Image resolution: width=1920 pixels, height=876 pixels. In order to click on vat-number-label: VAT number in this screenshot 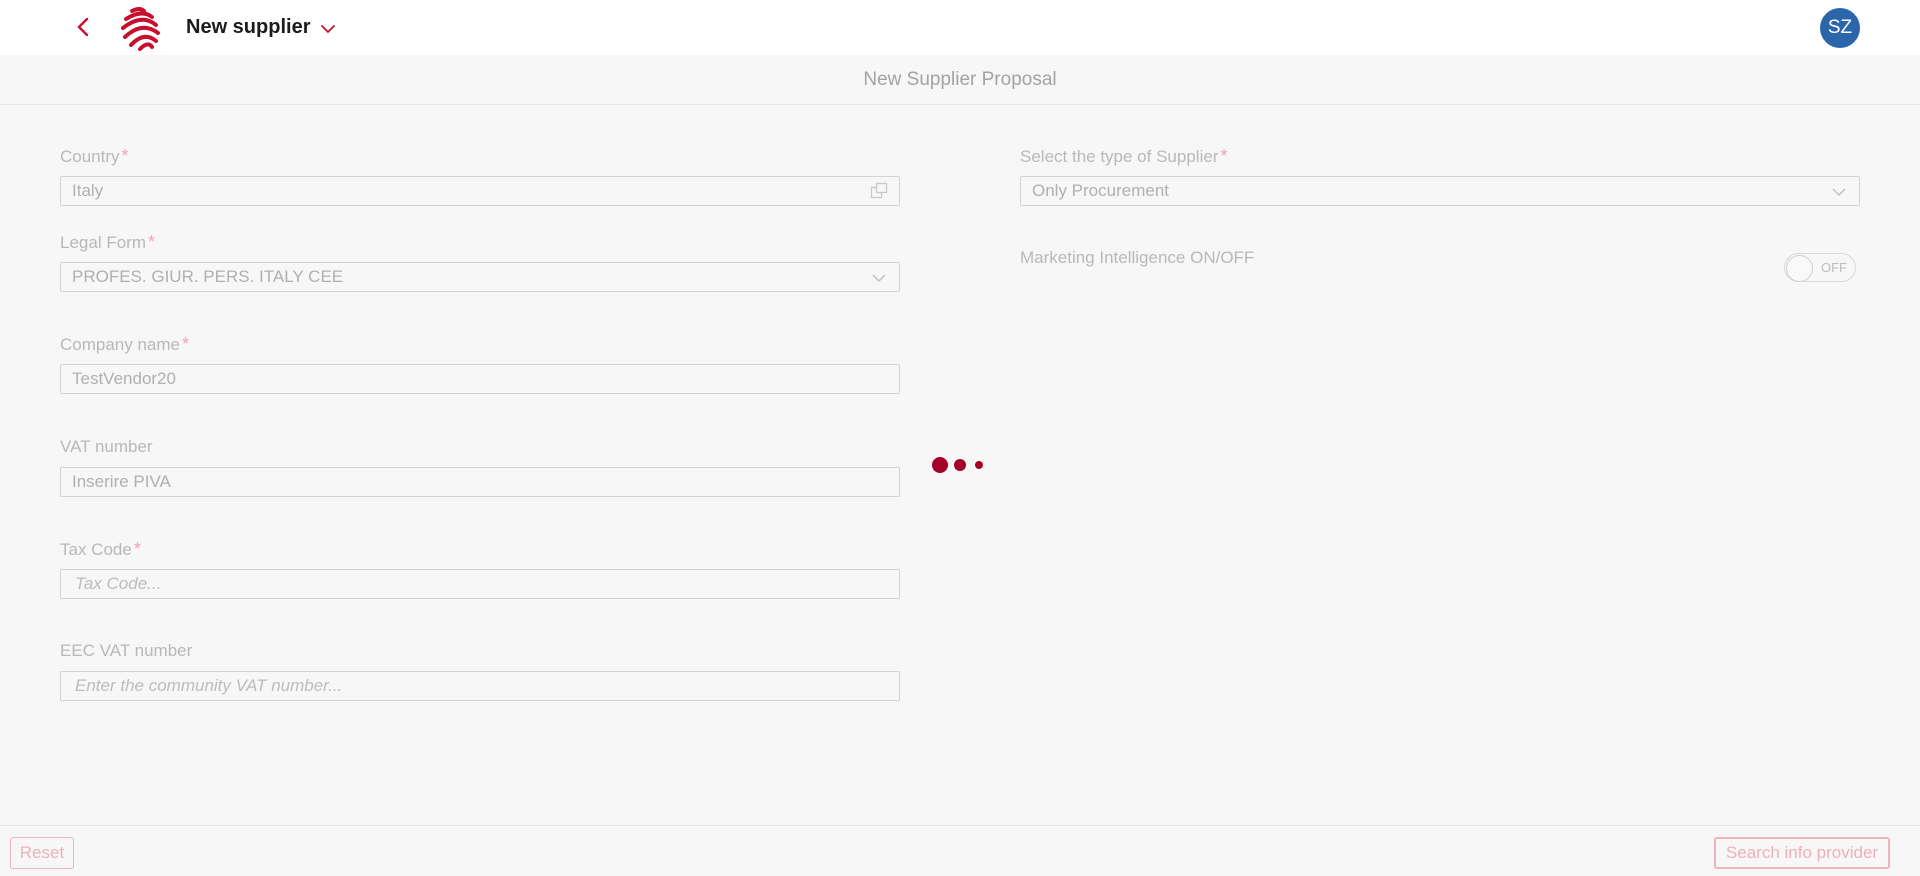, I will do `click(106, 446)`.